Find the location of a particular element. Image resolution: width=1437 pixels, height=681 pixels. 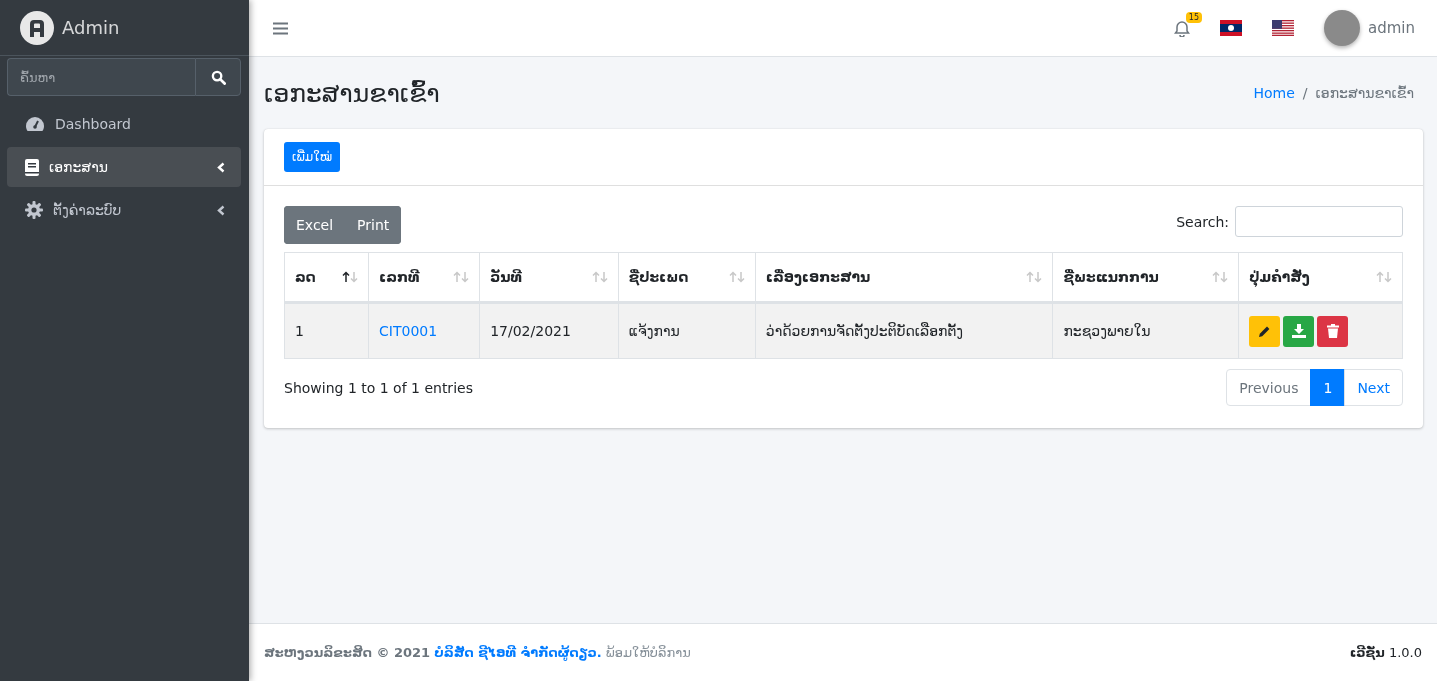

brand-name: Admin is located at coordinates (91, 27).